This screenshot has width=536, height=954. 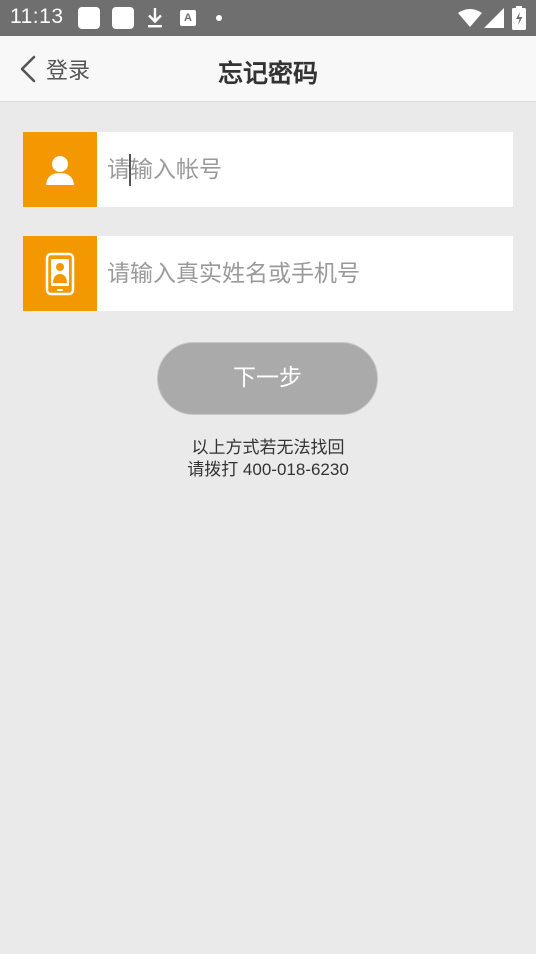 What do you see at coordinates (494, 18) in the screenshot?
I see `signal-icon` at bounding box center [494, 18].